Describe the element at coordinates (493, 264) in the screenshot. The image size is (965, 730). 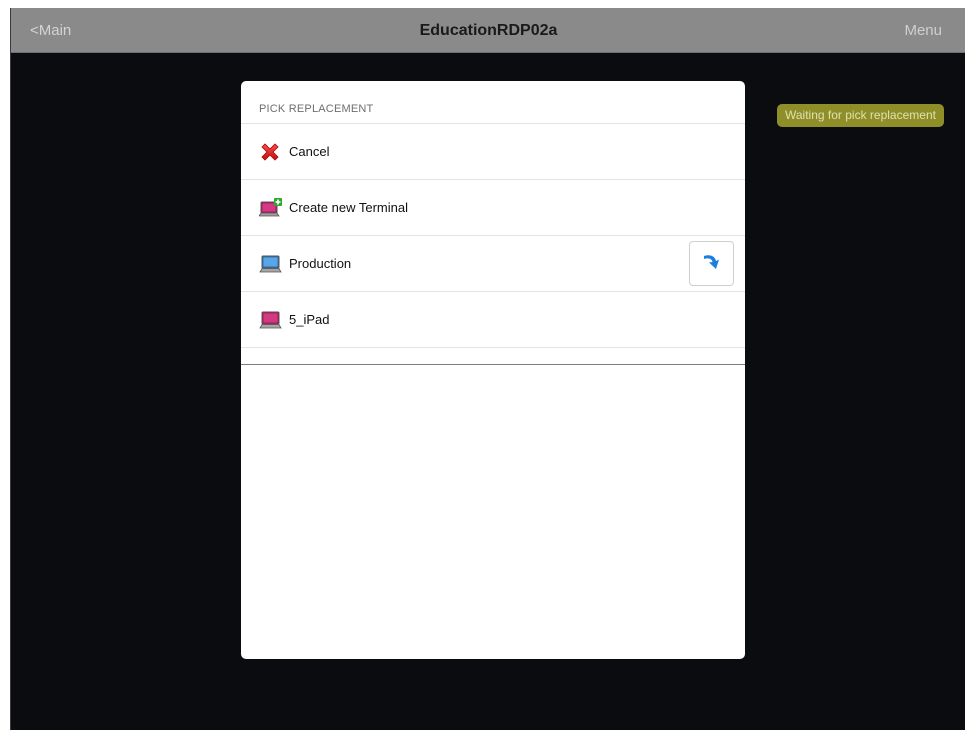
I see `list-item-production: Production` at that location.